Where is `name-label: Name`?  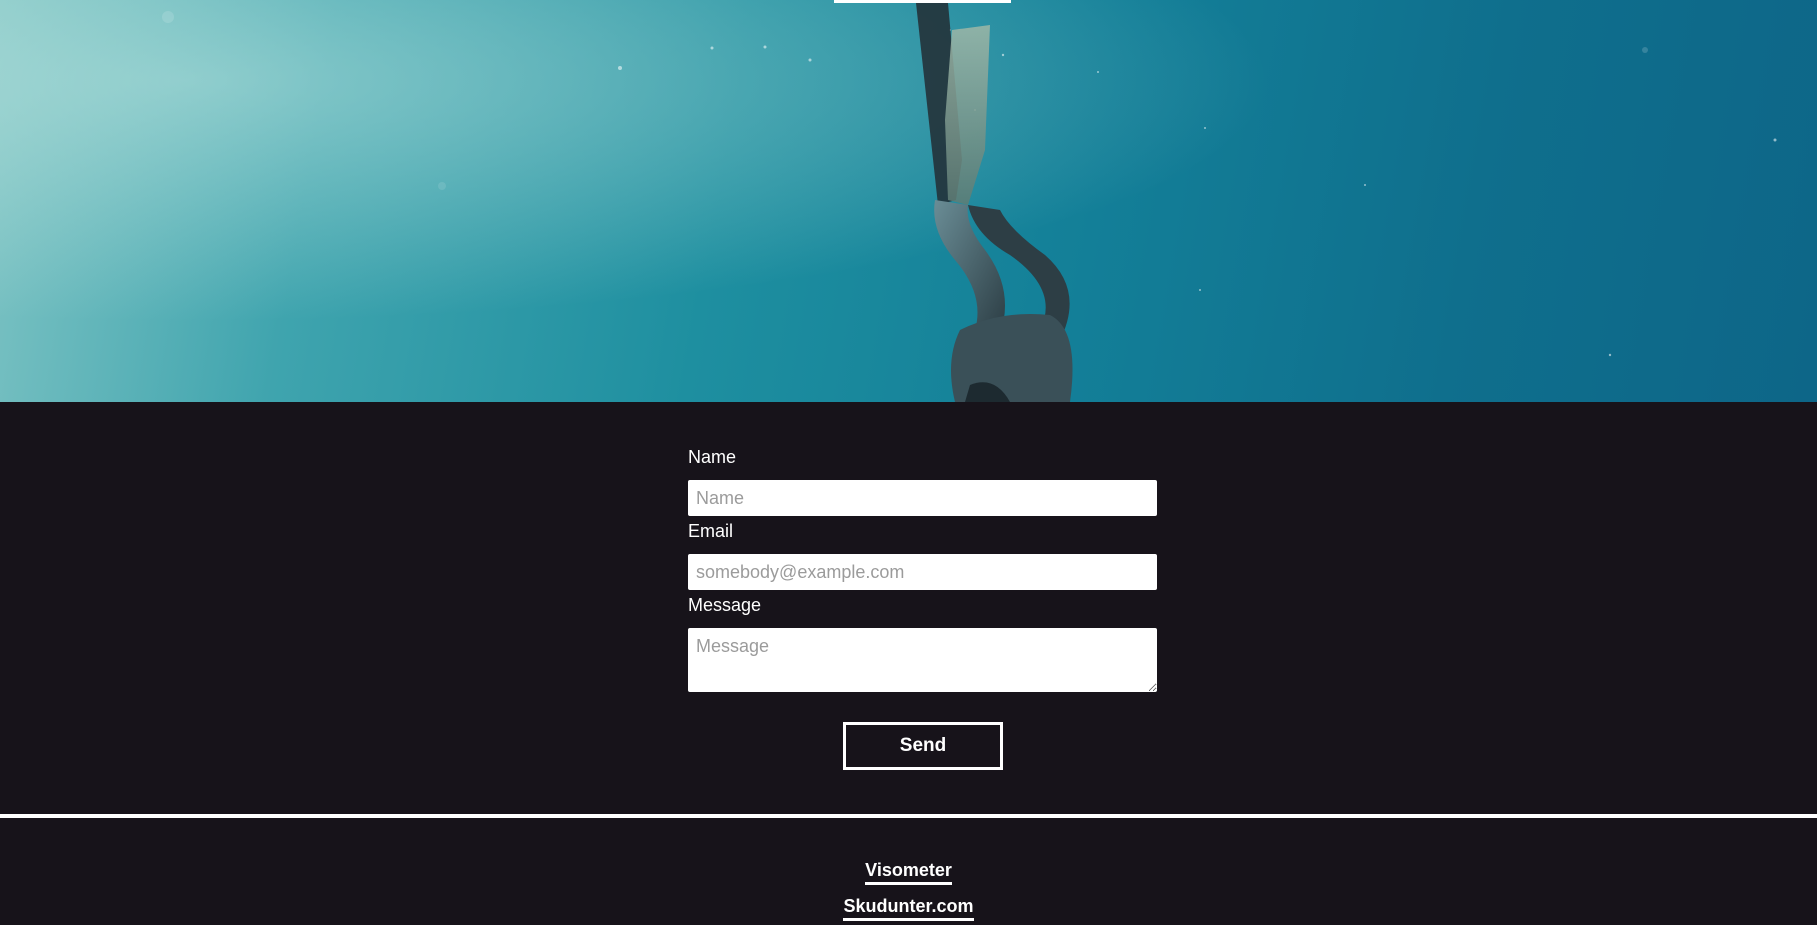 name-label: Name is located at coordinates (712, 457).